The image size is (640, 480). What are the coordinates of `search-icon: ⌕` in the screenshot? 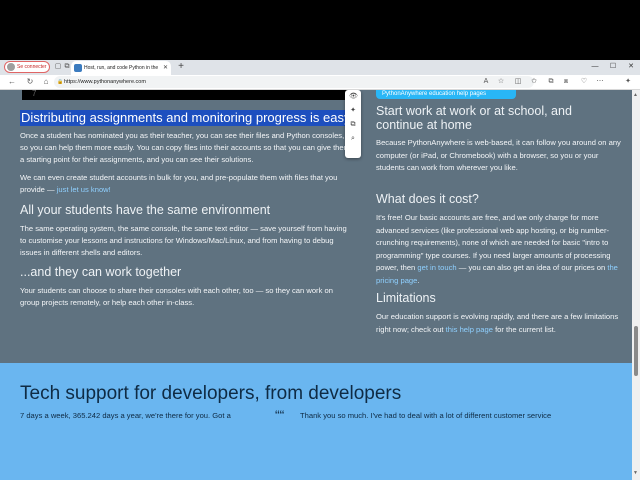 It's located at (353, 139).